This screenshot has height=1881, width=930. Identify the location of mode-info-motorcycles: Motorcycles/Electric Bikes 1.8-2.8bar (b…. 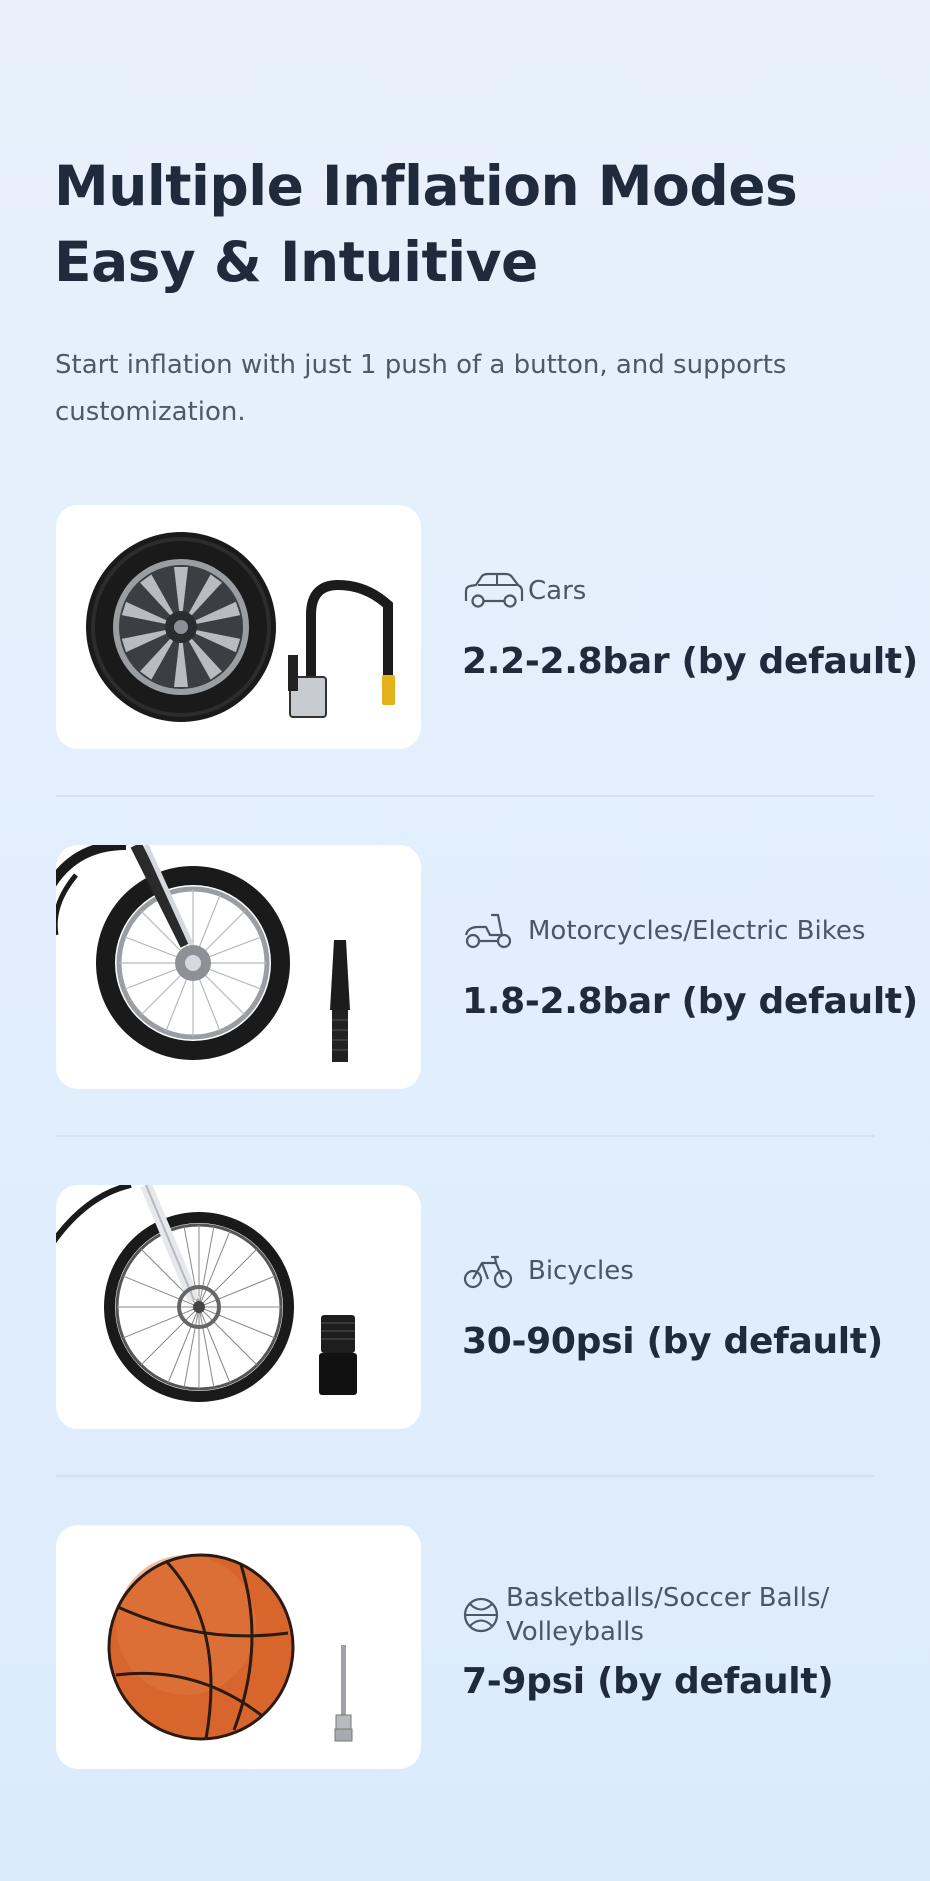
(690, 967).